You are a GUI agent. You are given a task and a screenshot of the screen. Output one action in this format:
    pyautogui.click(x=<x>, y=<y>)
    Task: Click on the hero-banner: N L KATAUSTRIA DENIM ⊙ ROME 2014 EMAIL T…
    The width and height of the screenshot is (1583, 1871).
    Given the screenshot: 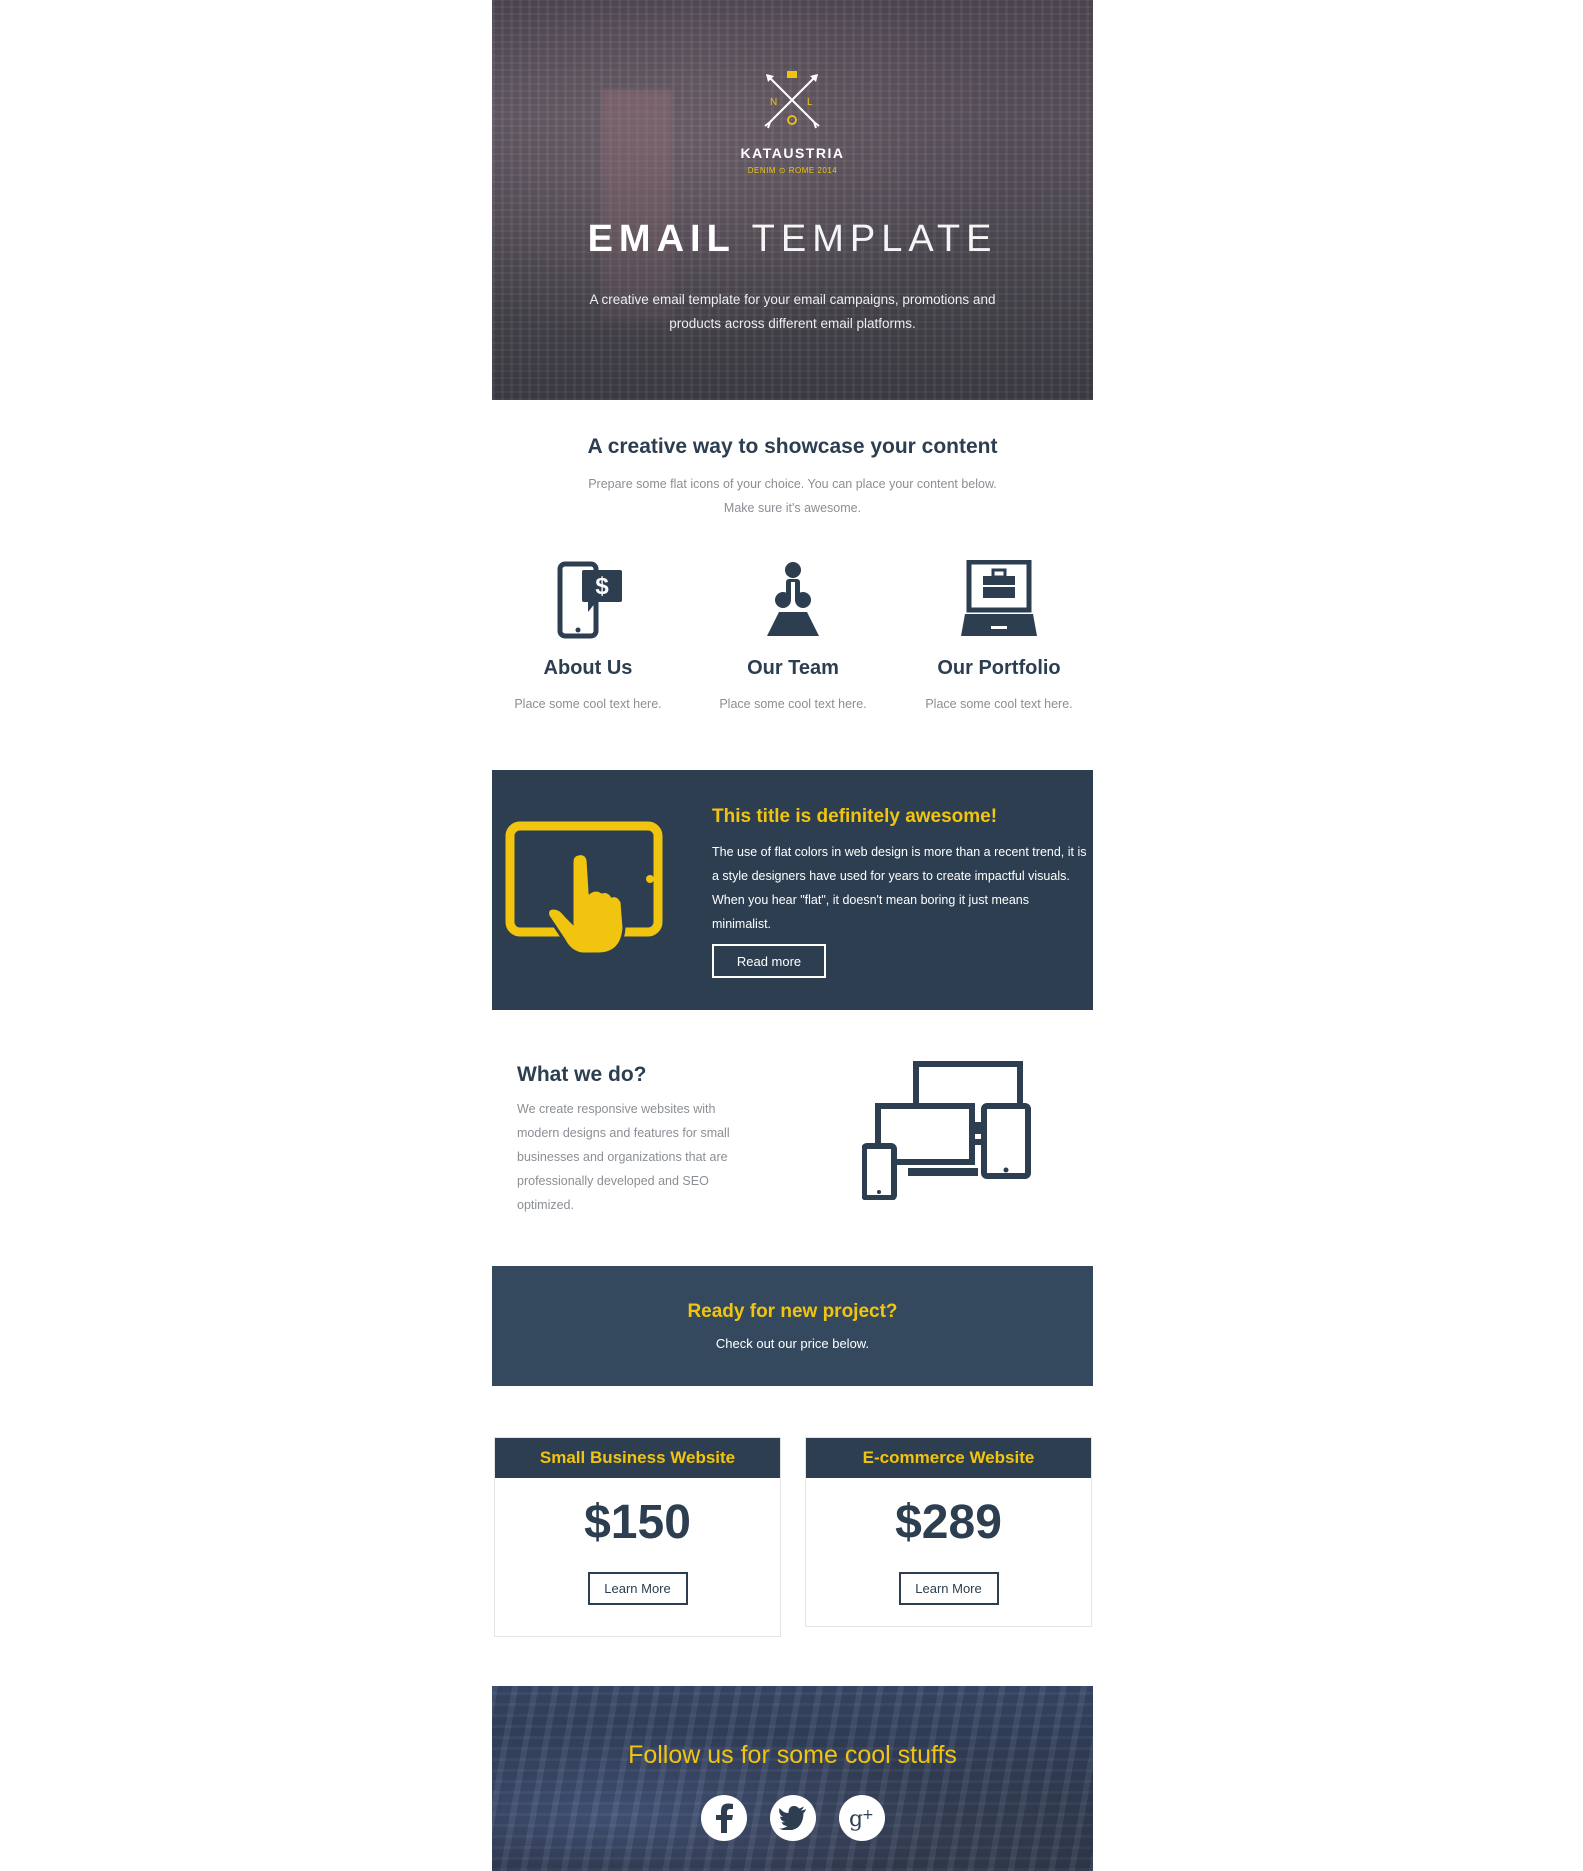 What is the action you would take?
    pyautogui.click(x=792, y=200)
    